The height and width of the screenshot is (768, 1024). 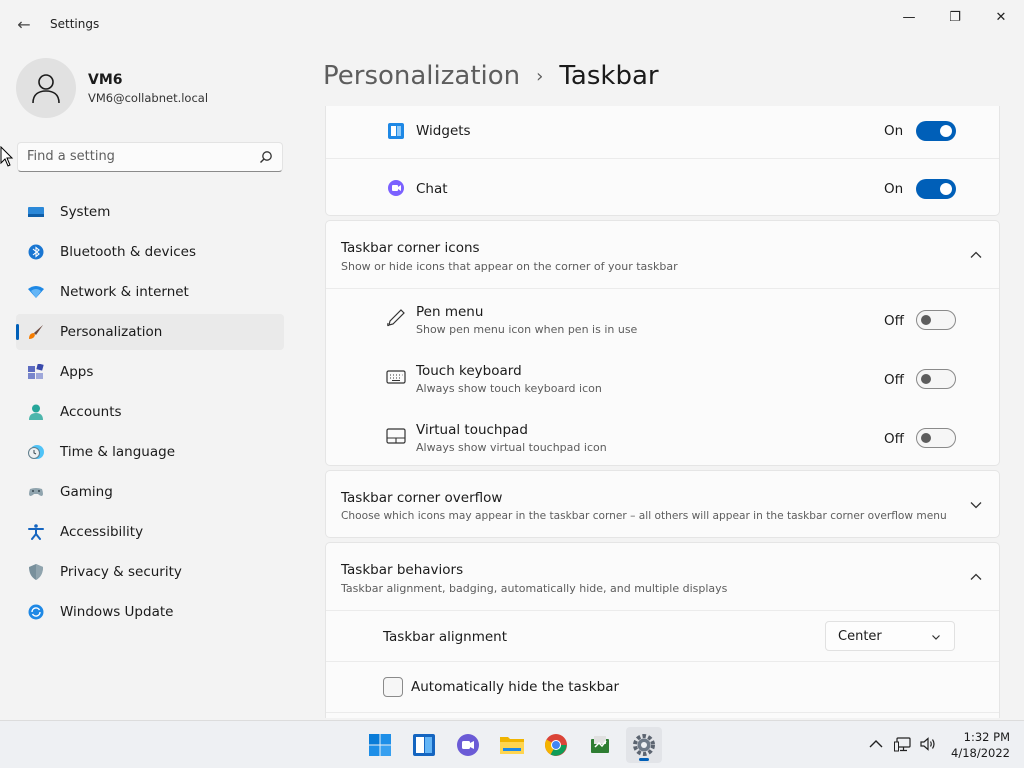 I want to click on corner-icons-title: Taskbar corner icons, so click(x=410, y=248).